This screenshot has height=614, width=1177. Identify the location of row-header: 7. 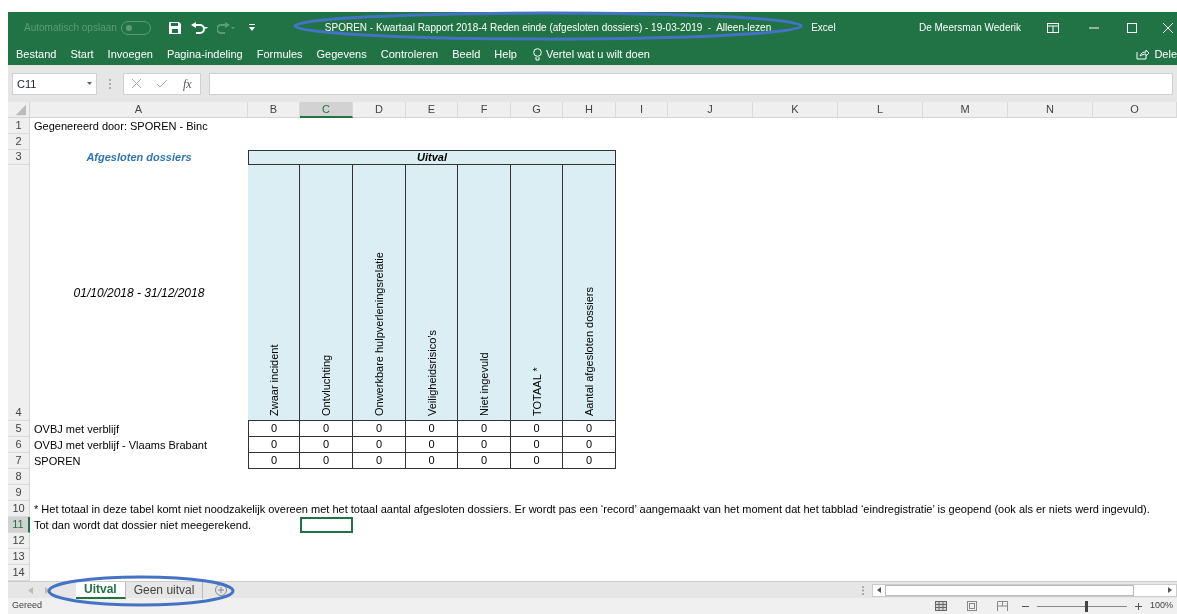
(19, 461).